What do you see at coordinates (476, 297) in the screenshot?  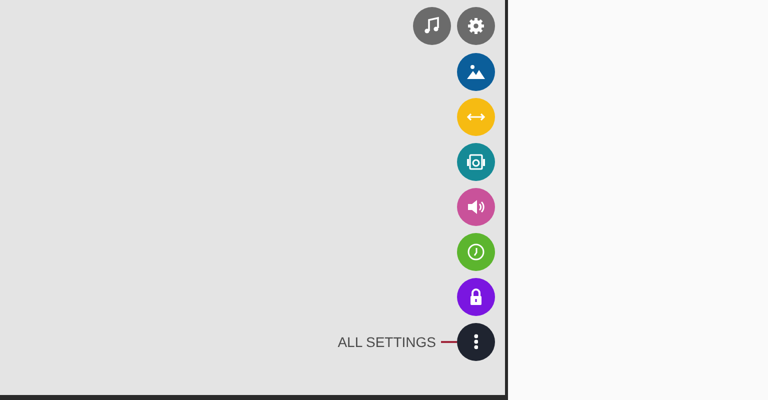 I see `lock-button` at bounding box center [476, 297].